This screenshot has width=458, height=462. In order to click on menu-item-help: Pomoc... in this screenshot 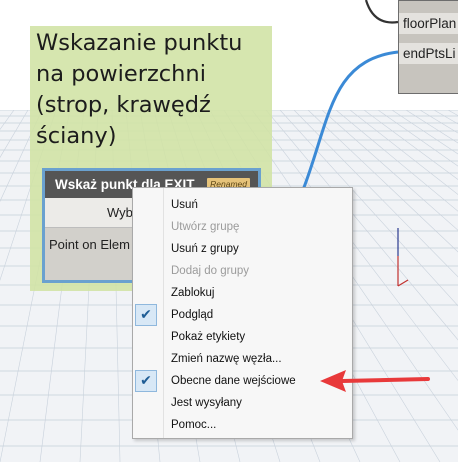, I will do `click(242, 425)`.